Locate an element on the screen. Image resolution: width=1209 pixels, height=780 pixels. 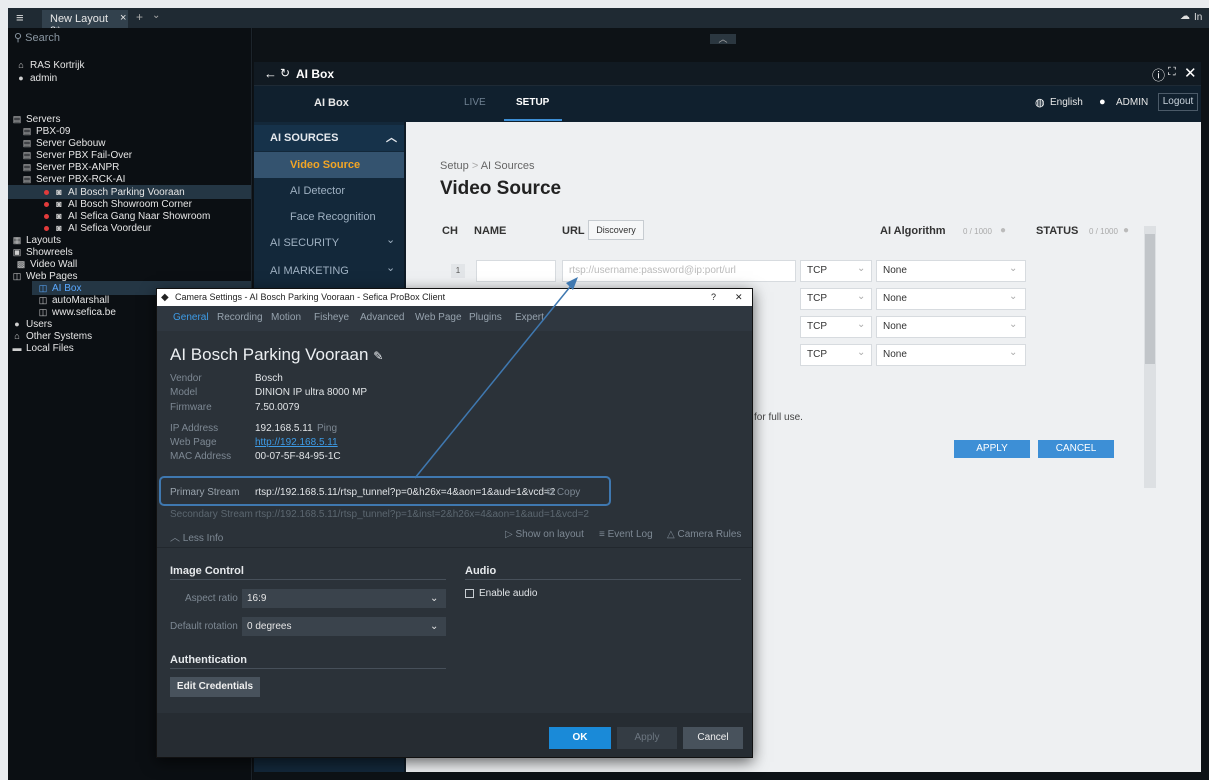
annotation-arrow is located at coordinates (496, 378).